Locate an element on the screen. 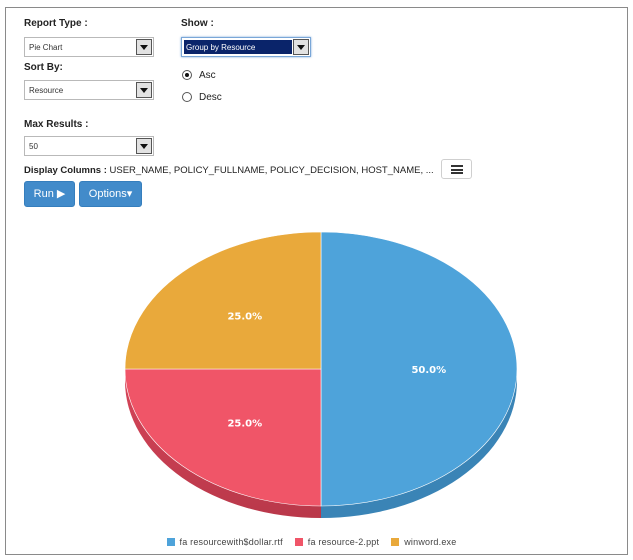 This screenshot has width=633, height=560. legend-item: fa resource-2.ppt is located at coordinates (337, 542).